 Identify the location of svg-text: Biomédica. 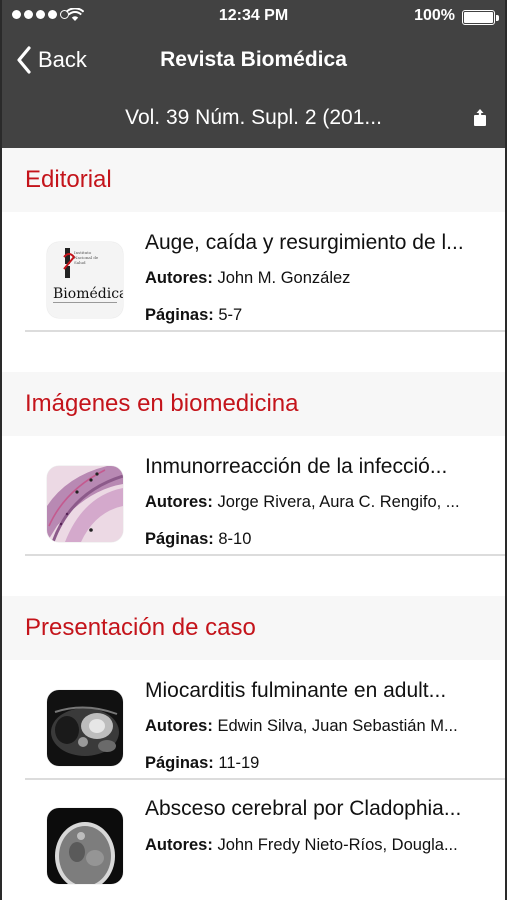
(88, 294).